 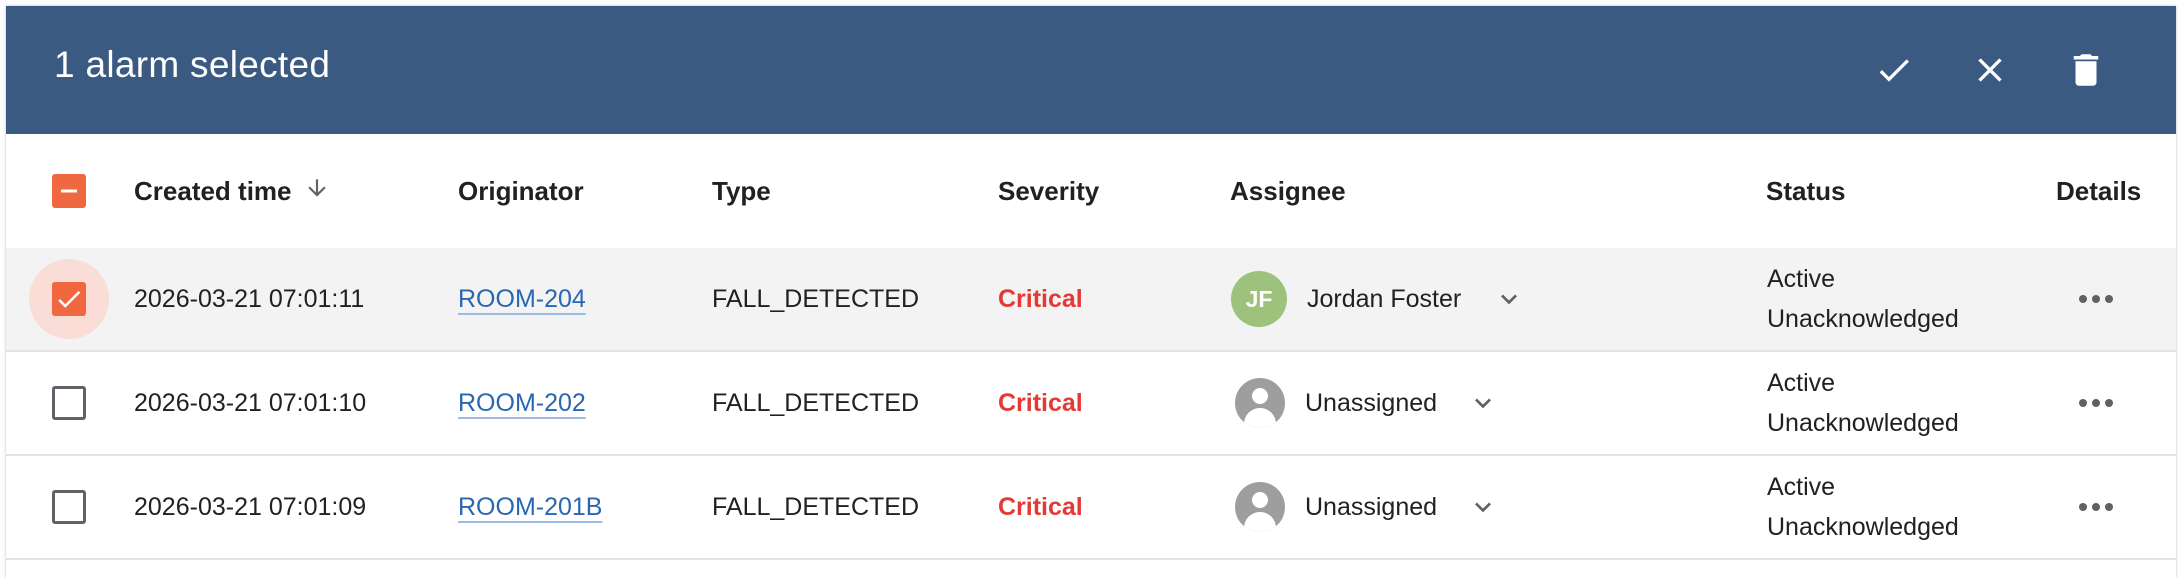 What do you see at coordinates (317, 191) in the screenshot?
I see `arrow-down-icon` at bounding box center [317, 191].